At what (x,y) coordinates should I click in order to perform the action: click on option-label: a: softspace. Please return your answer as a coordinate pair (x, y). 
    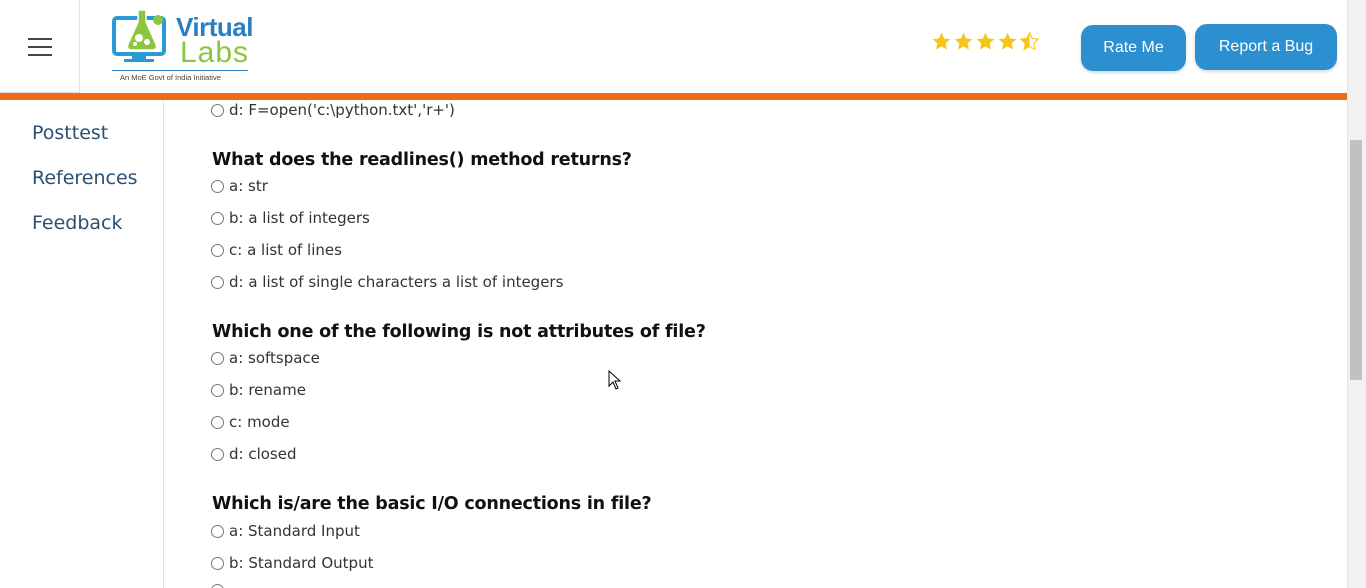
    Looking at the image, I should click on (274, 358).